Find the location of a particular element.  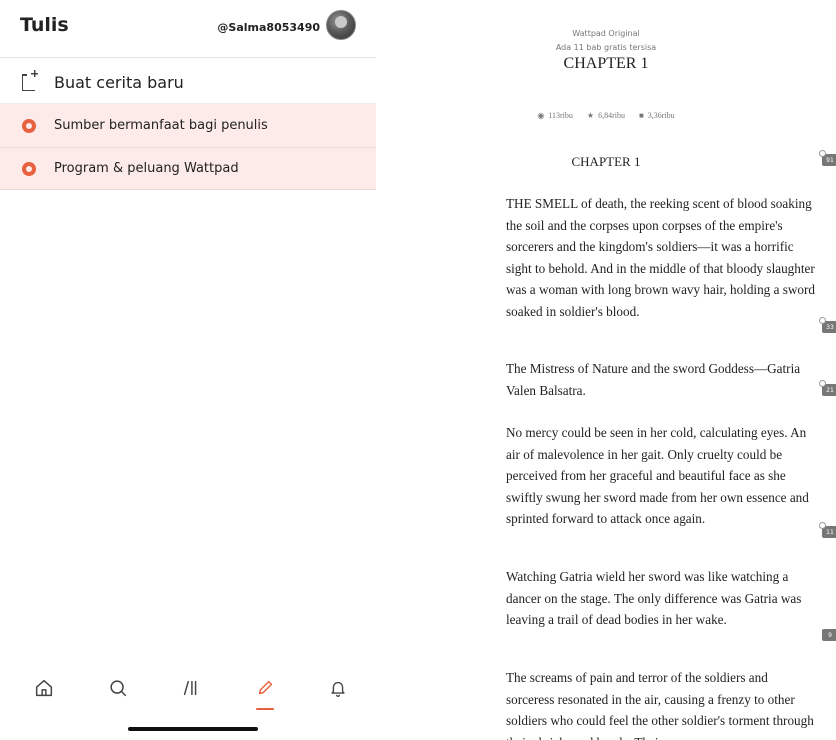

inline-comment-button: 11 is located at coordinates (827, 530).